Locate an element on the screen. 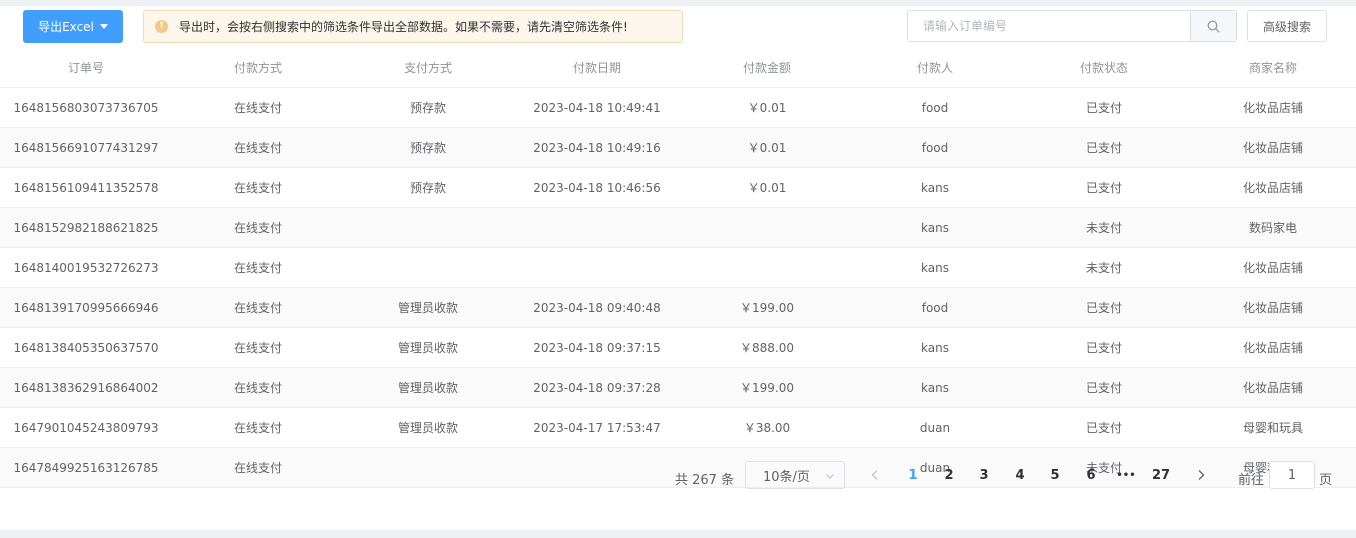  page-number-2: 2 is located at coordinates (949, 475).